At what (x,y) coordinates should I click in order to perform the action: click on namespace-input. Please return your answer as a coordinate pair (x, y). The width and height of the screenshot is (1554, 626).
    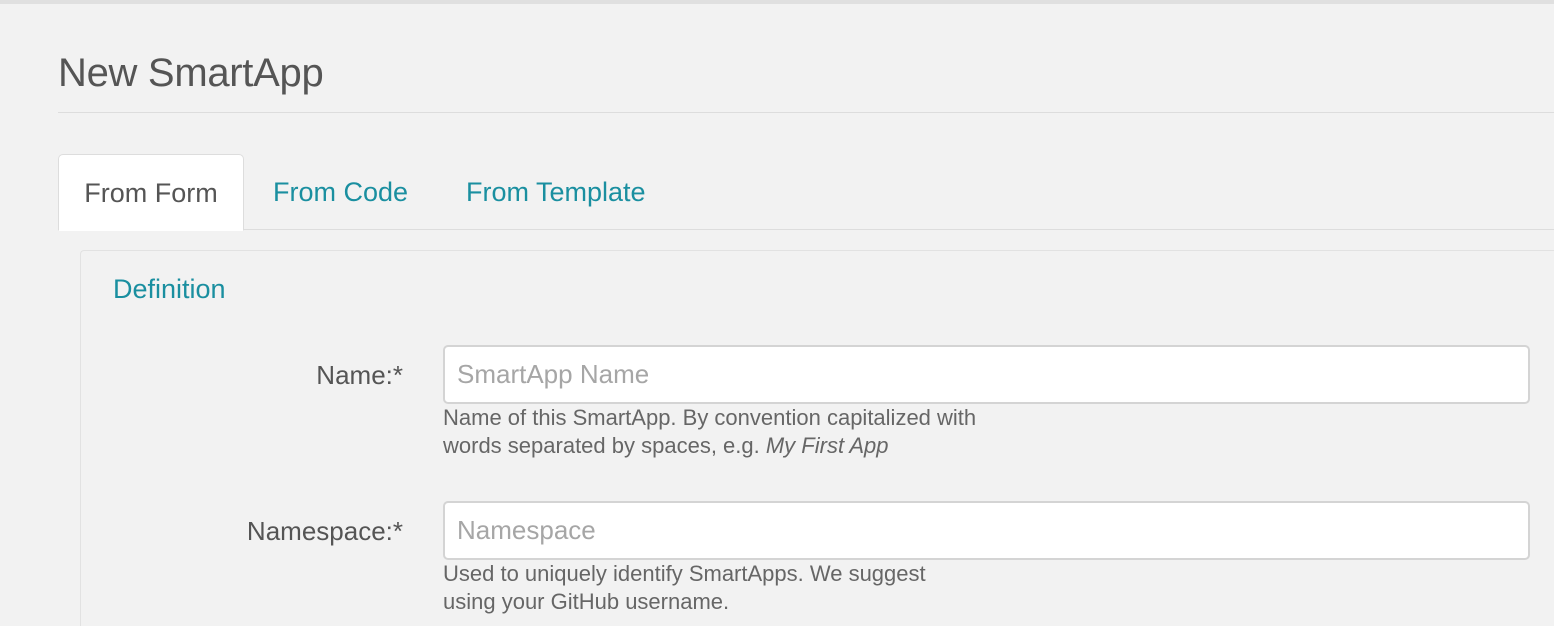
    Looking at the image, I should click on (986, 530).